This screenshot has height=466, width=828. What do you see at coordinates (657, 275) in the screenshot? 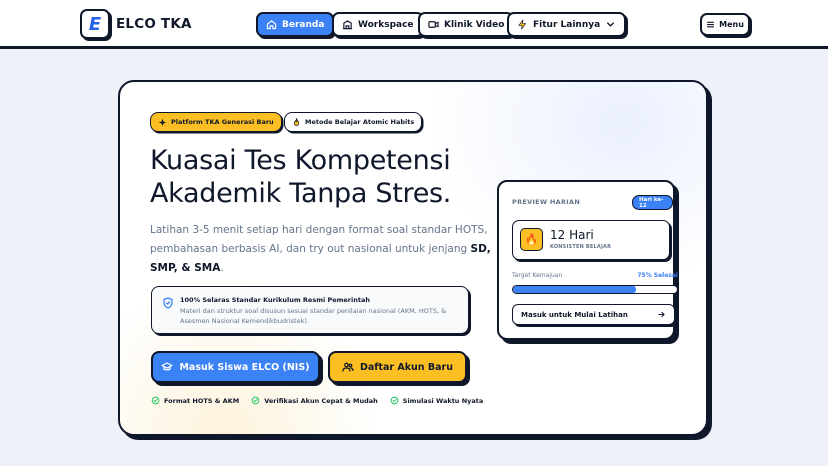
I see `target-value: 75% Selesai` at bounding box center [657, 275].